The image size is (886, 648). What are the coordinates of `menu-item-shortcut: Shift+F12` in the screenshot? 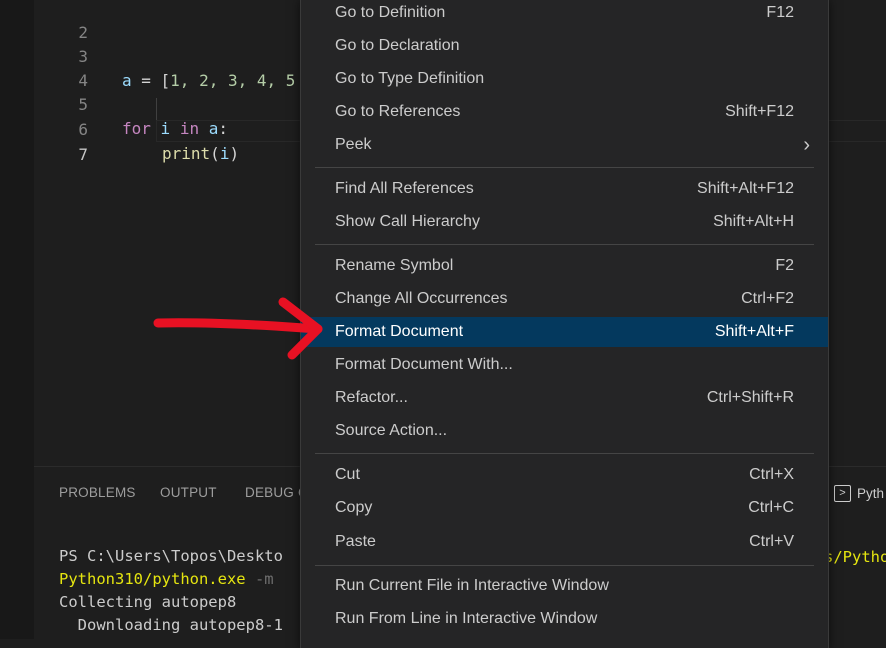 It's located at (759, 111).